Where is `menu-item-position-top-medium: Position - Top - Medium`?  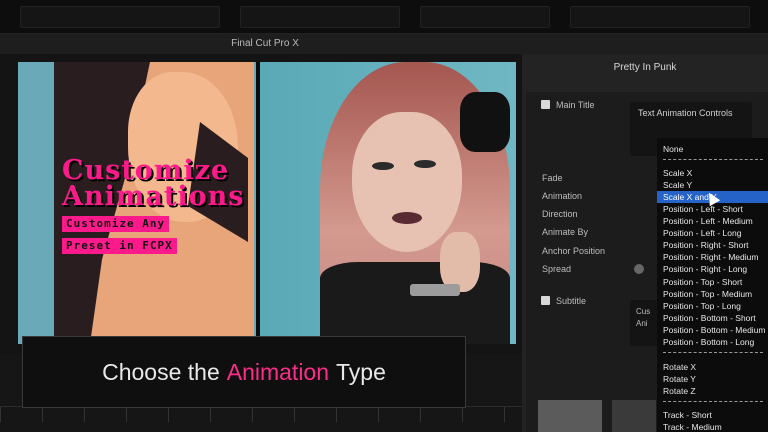 menu-item-position-top-medium: Position - Top - Medium is located at coordinates (712, 294).